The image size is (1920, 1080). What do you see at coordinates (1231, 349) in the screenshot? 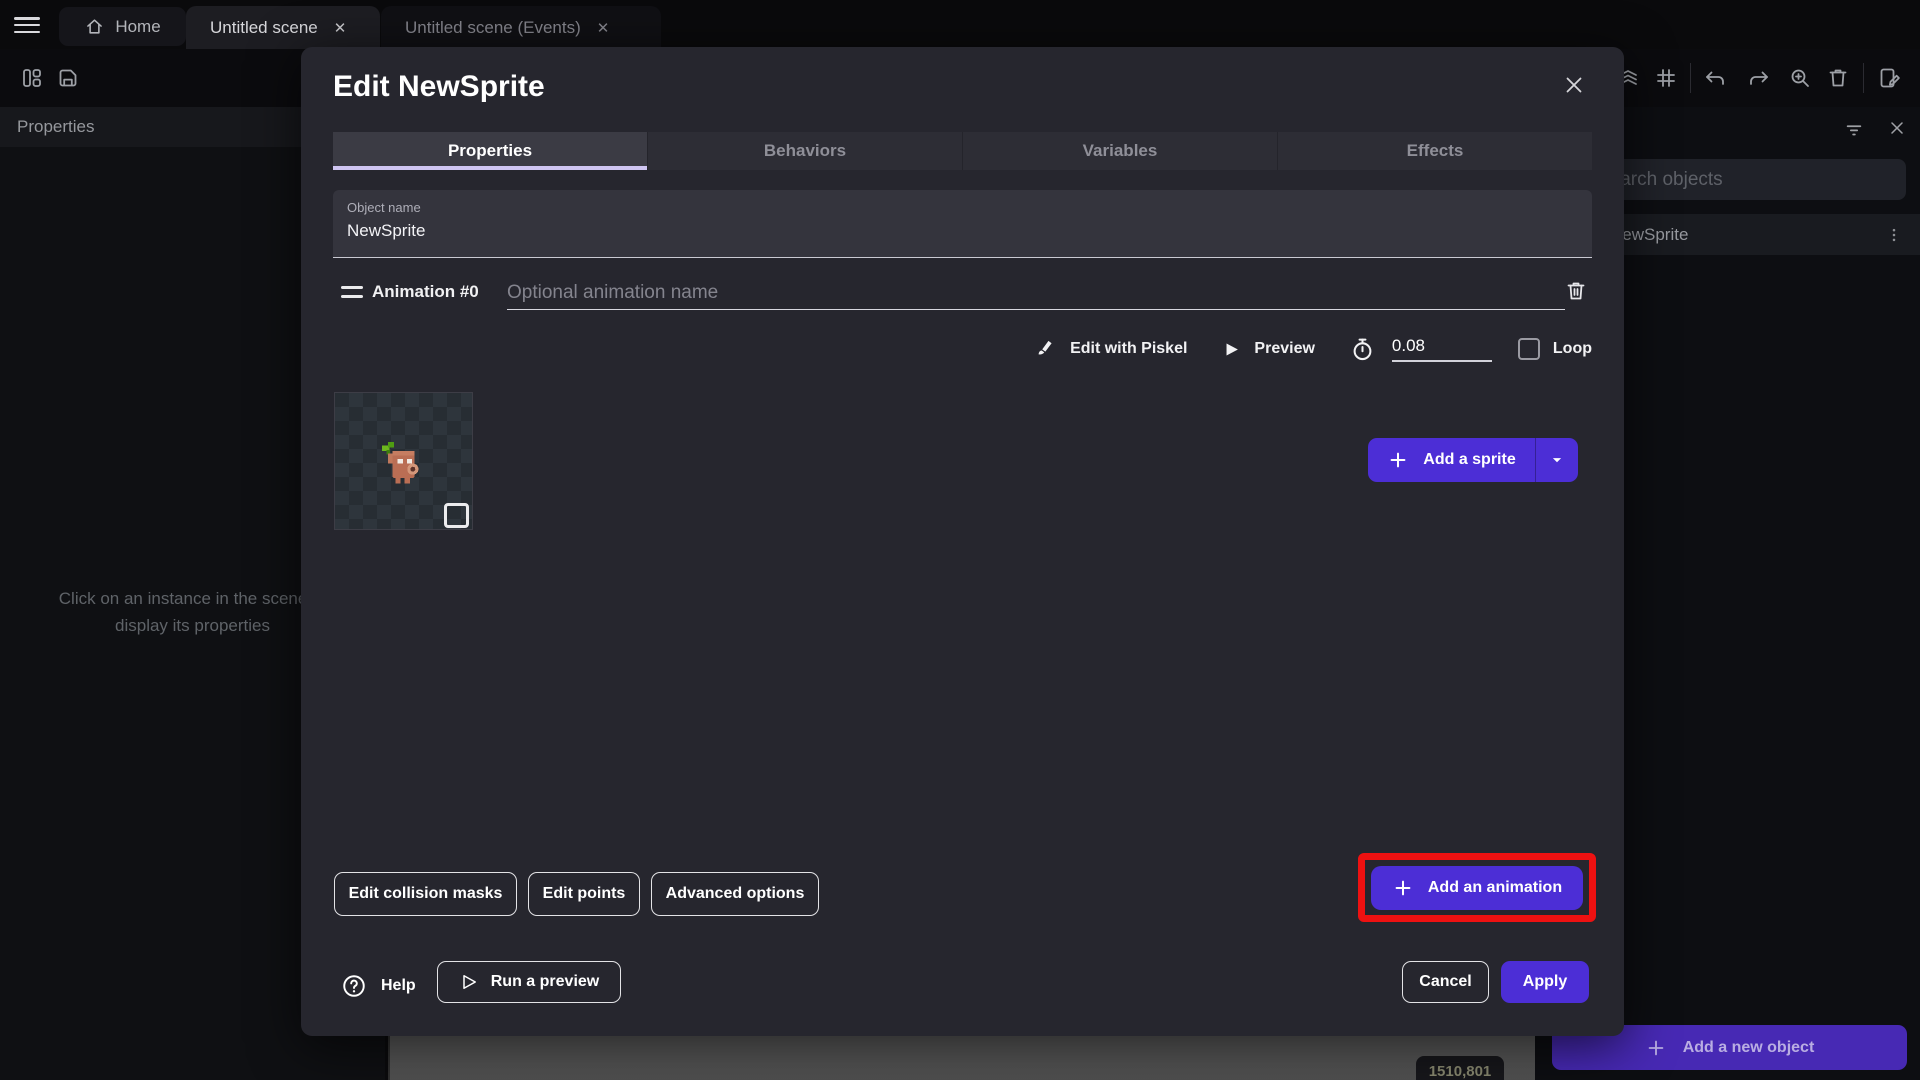
I see `play-icon` at bounding box center [1231, 349].